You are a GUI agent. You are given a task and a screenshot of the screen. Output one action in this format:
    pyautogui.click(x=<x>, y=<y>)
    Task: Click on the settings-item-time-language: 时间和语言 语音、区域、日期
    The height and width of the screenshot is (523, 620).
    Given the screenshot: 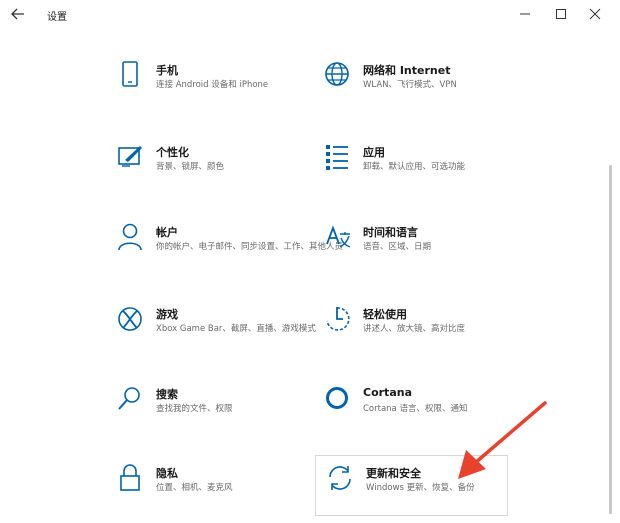 What is the action you would take?
    pyautogui.click(x=438, y=252)
    